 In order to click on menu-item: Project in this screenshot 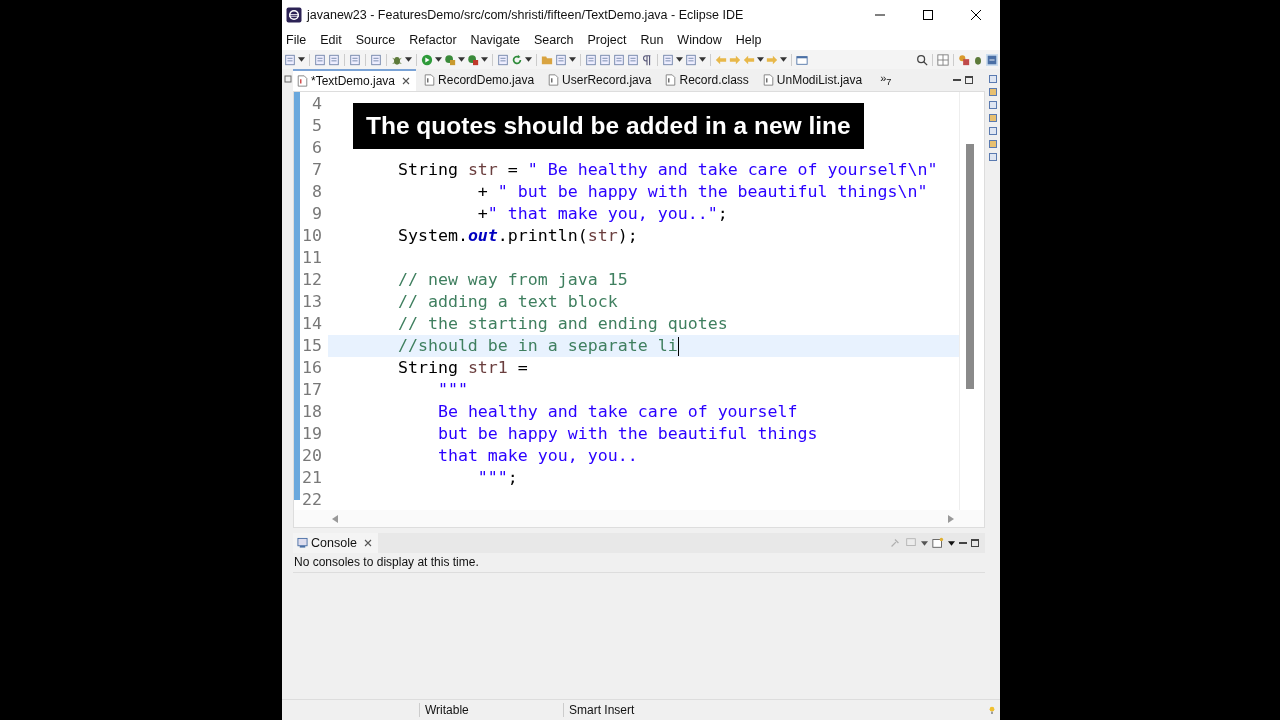, I will do `click(611, 39)`.